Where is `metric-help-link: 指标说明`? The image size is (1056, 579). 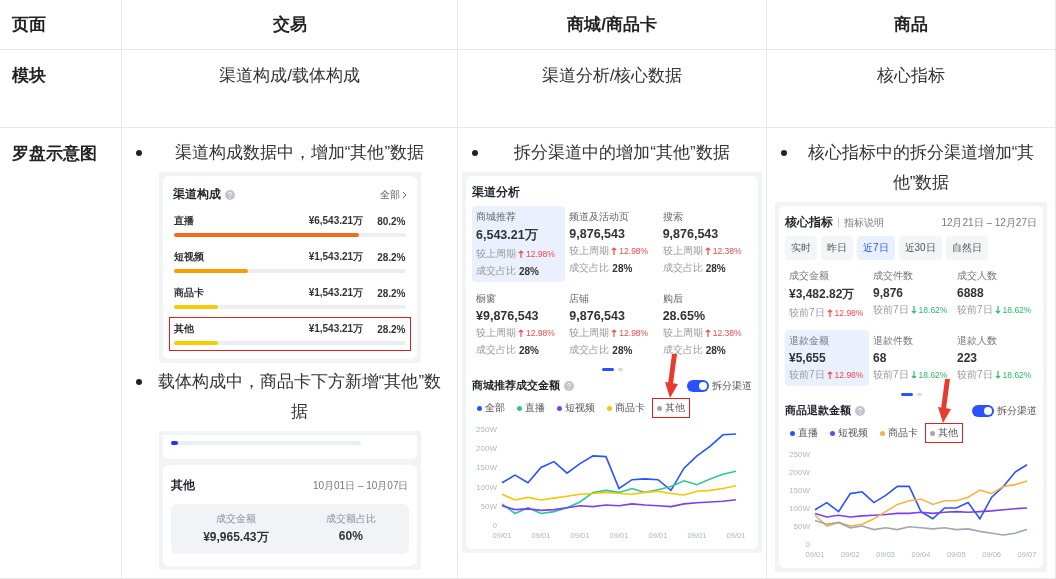 metric-help-link: 指标说明 is located at coordinates (864, 222).